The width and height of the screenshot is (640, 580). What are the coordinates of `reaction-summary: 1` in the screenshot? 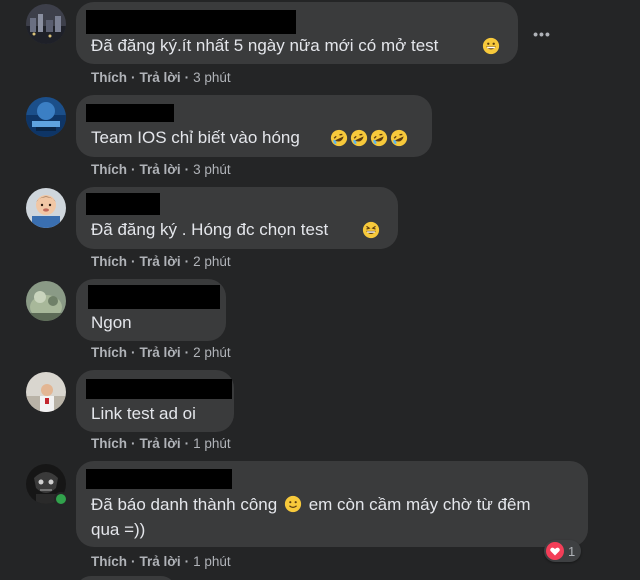 It's located at (563, 551).